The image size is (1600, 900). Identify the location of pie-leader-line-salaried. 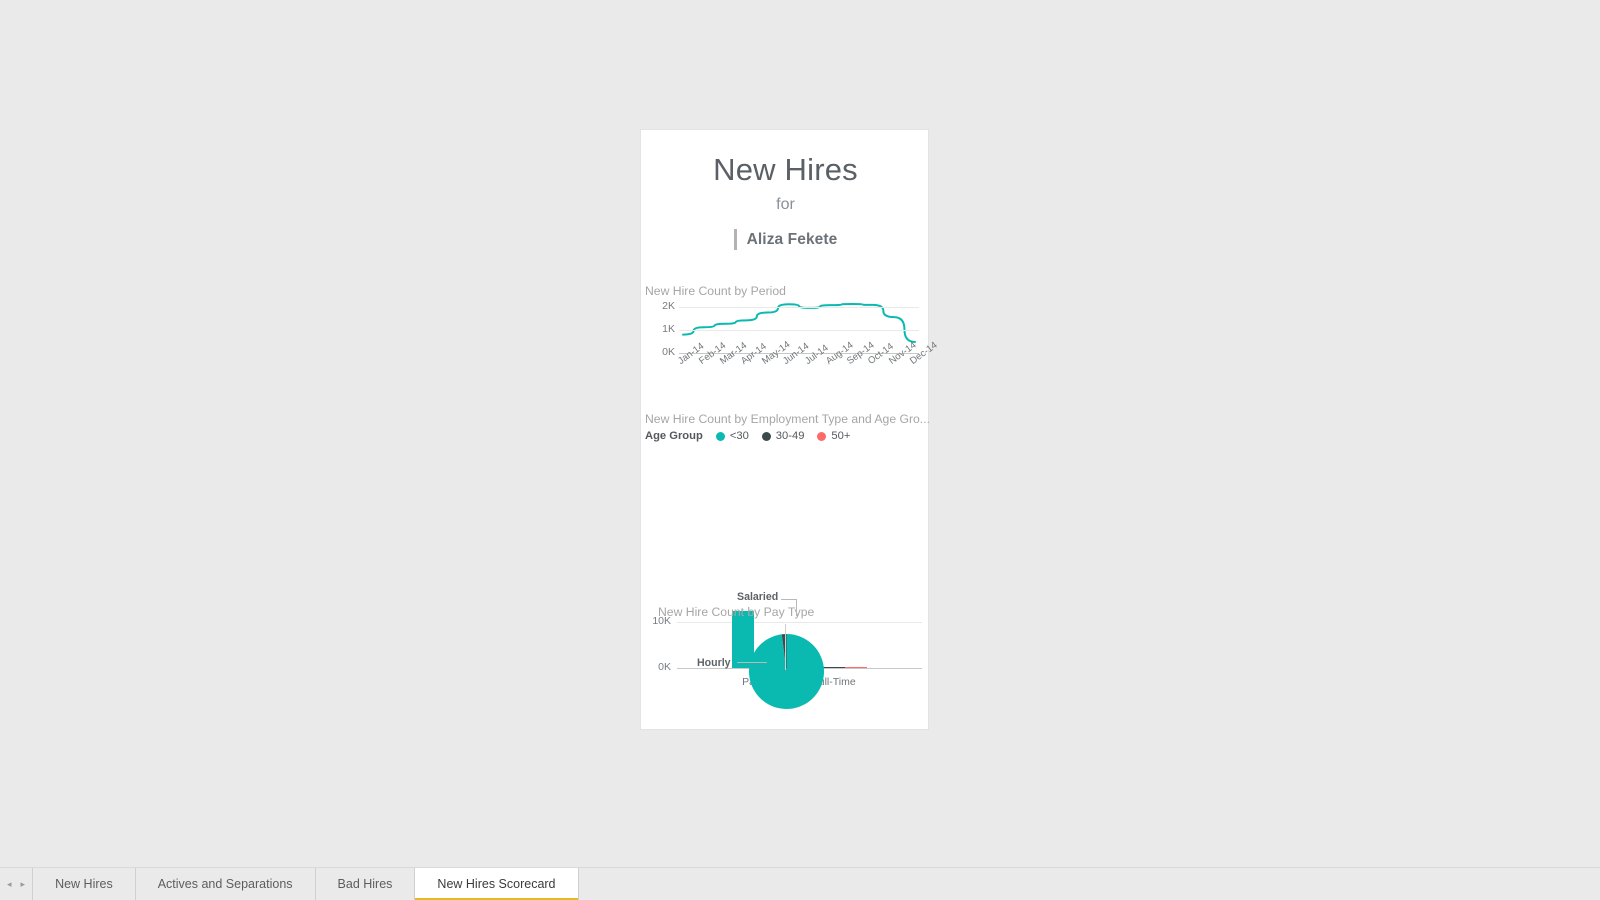
(789, 599).